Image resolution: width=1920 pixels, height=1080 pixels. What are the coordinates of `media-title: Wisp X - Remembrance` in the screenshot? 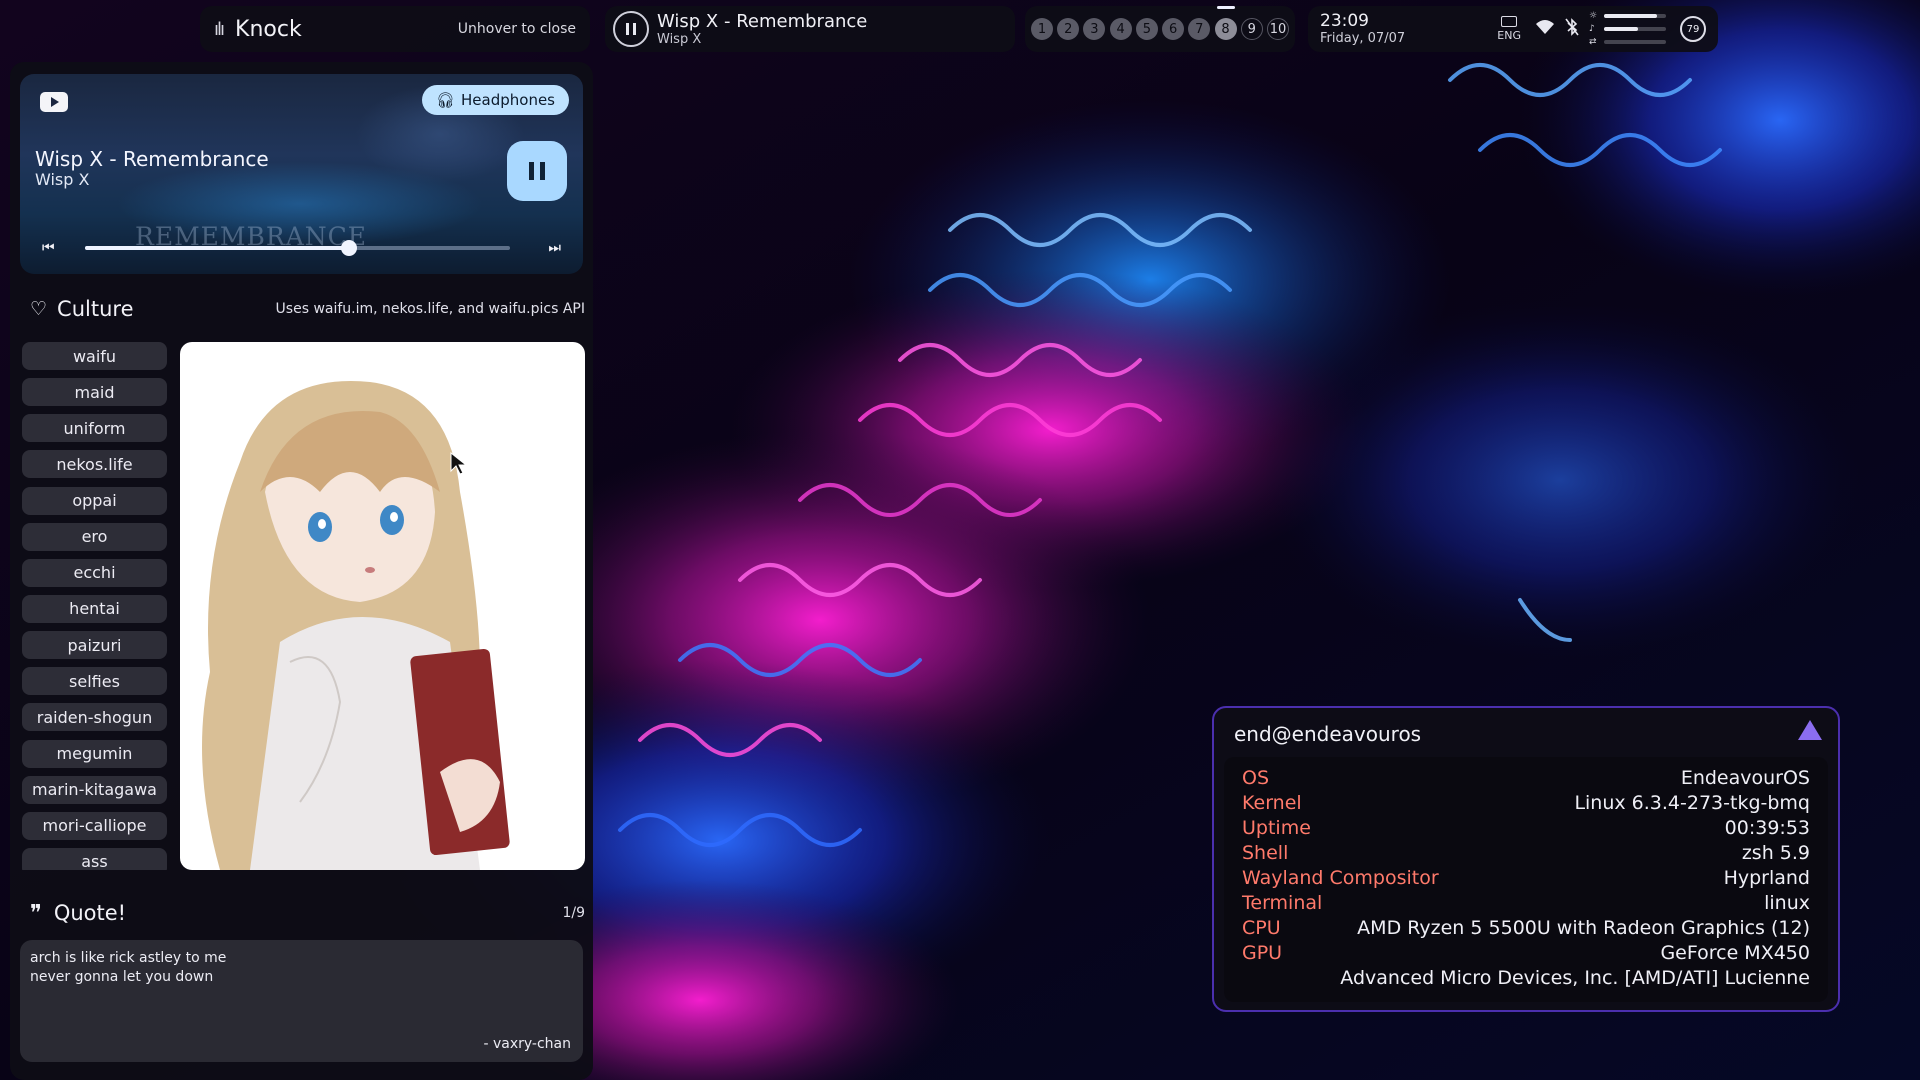 It's located at (762, 21).